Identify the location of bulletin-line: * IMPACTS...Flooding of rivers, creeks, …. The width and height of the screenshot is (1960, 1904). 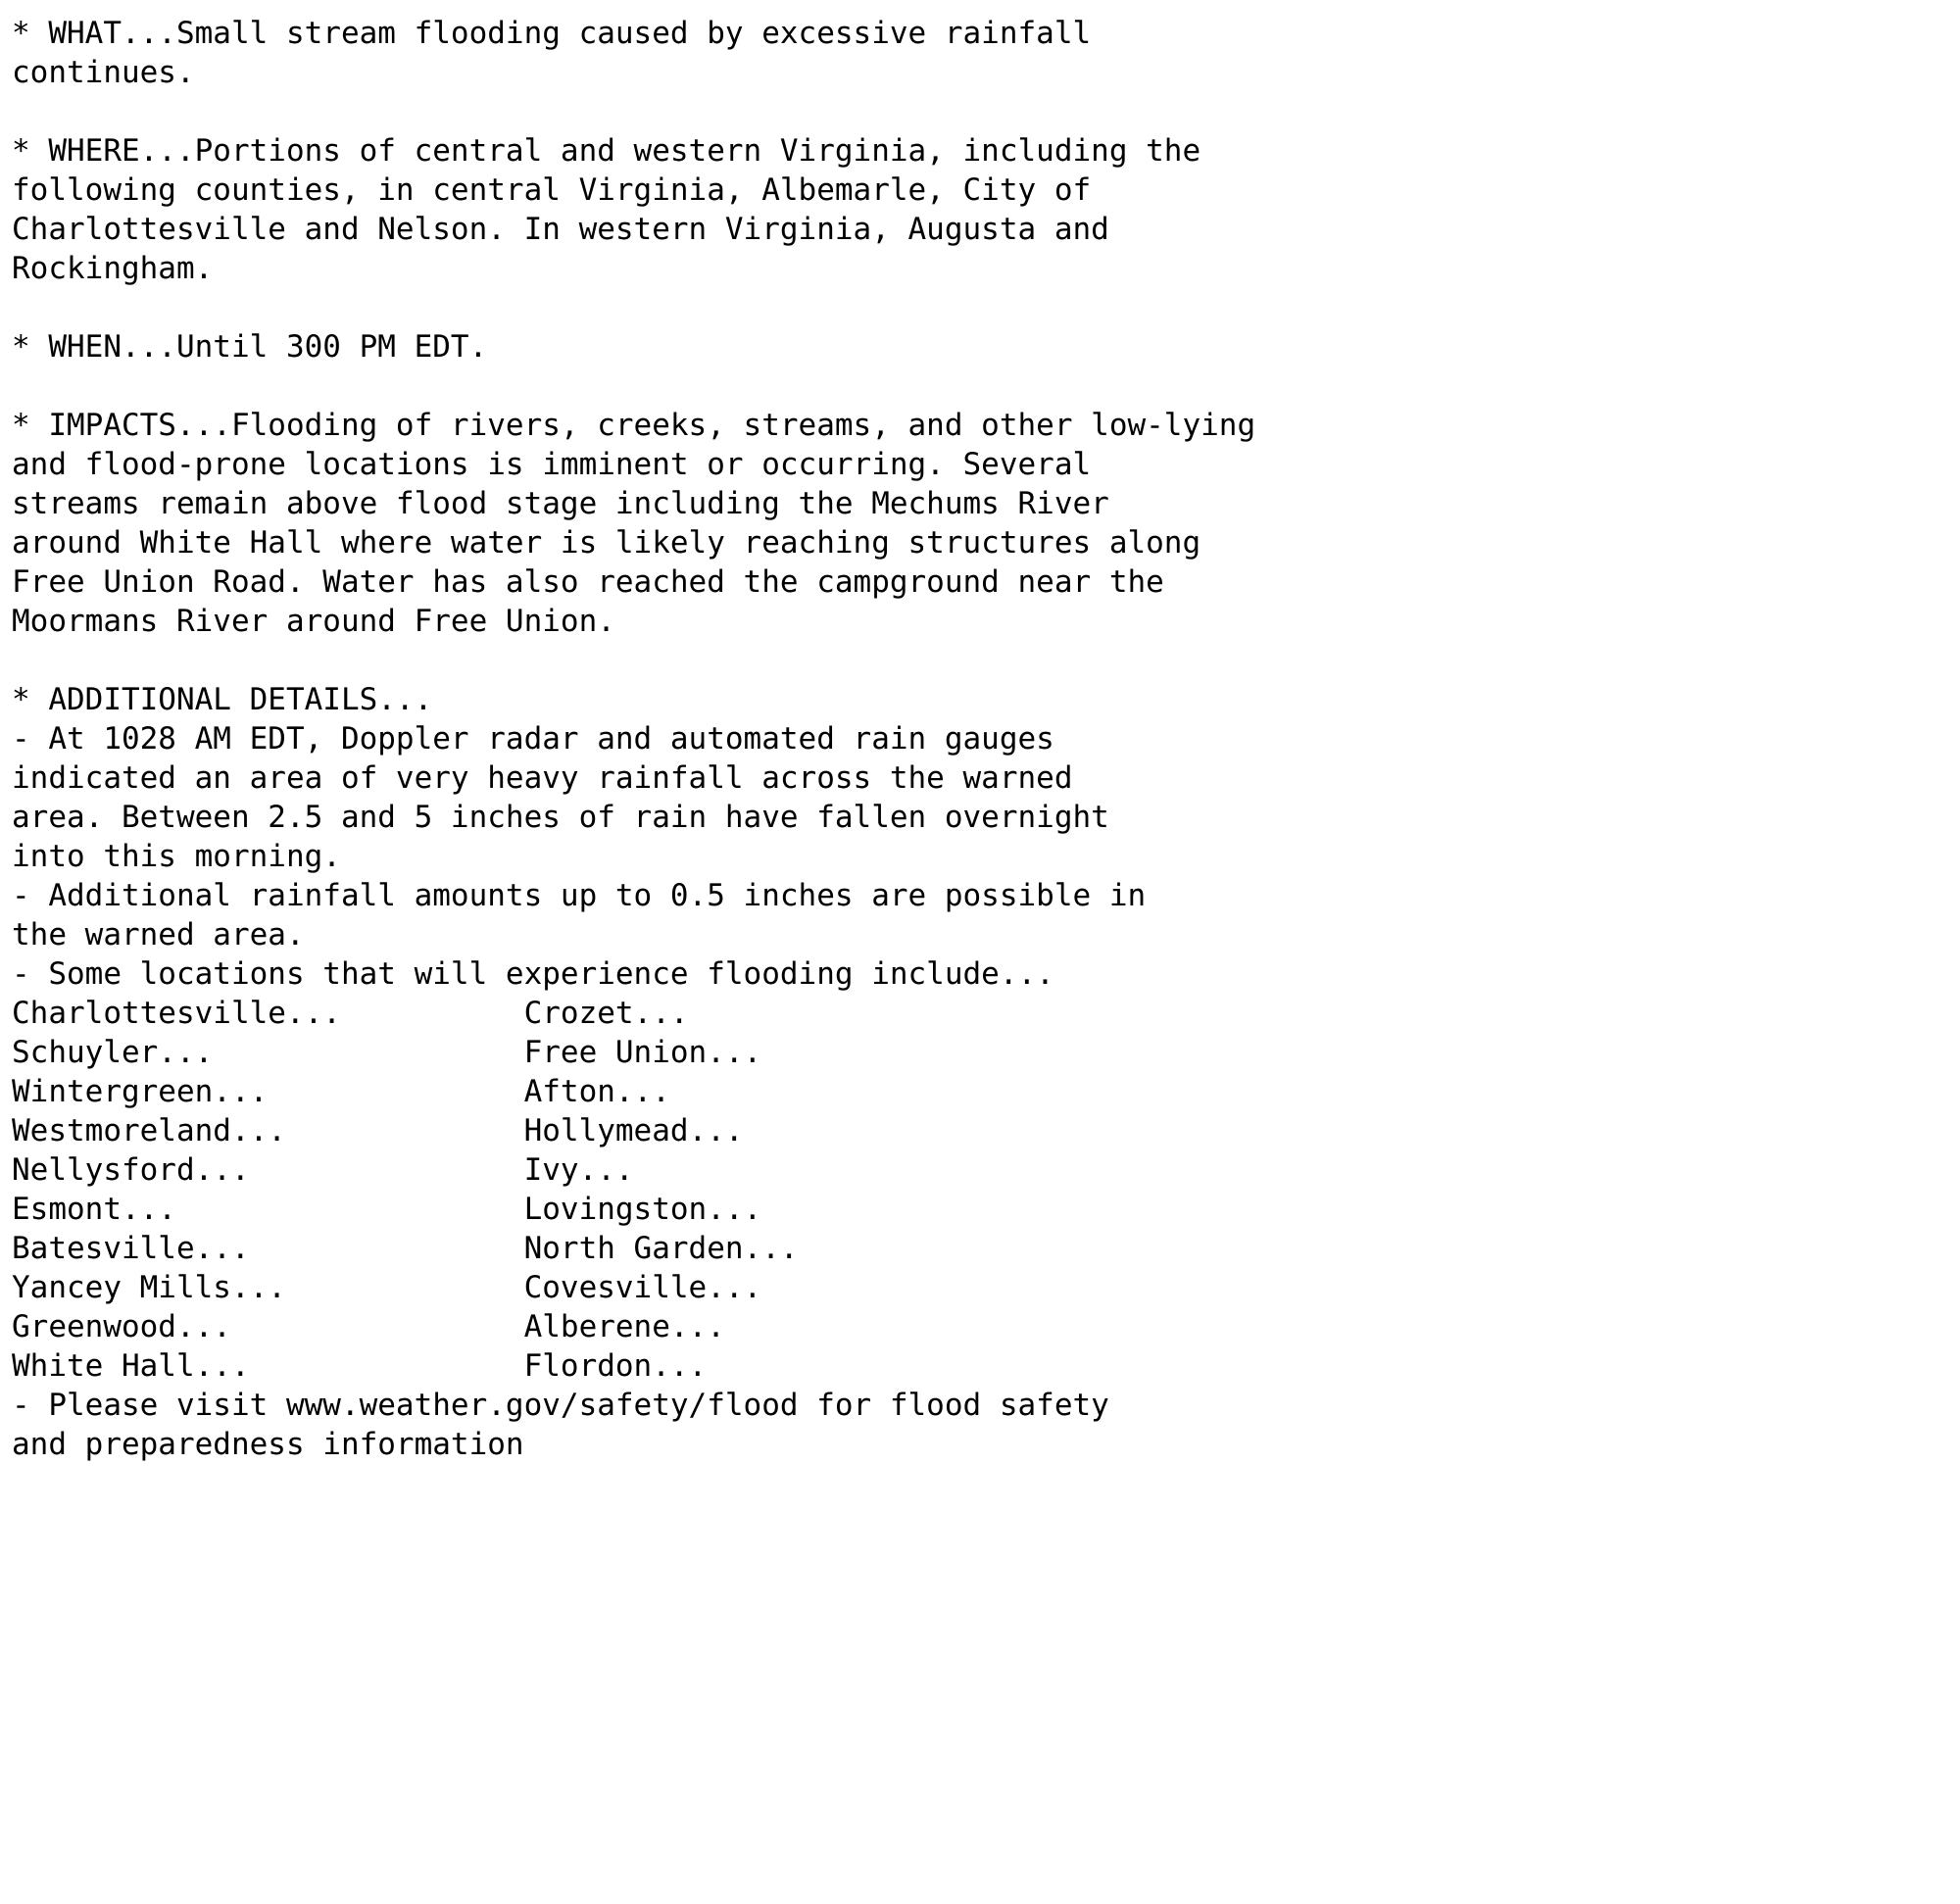
(634, 425).